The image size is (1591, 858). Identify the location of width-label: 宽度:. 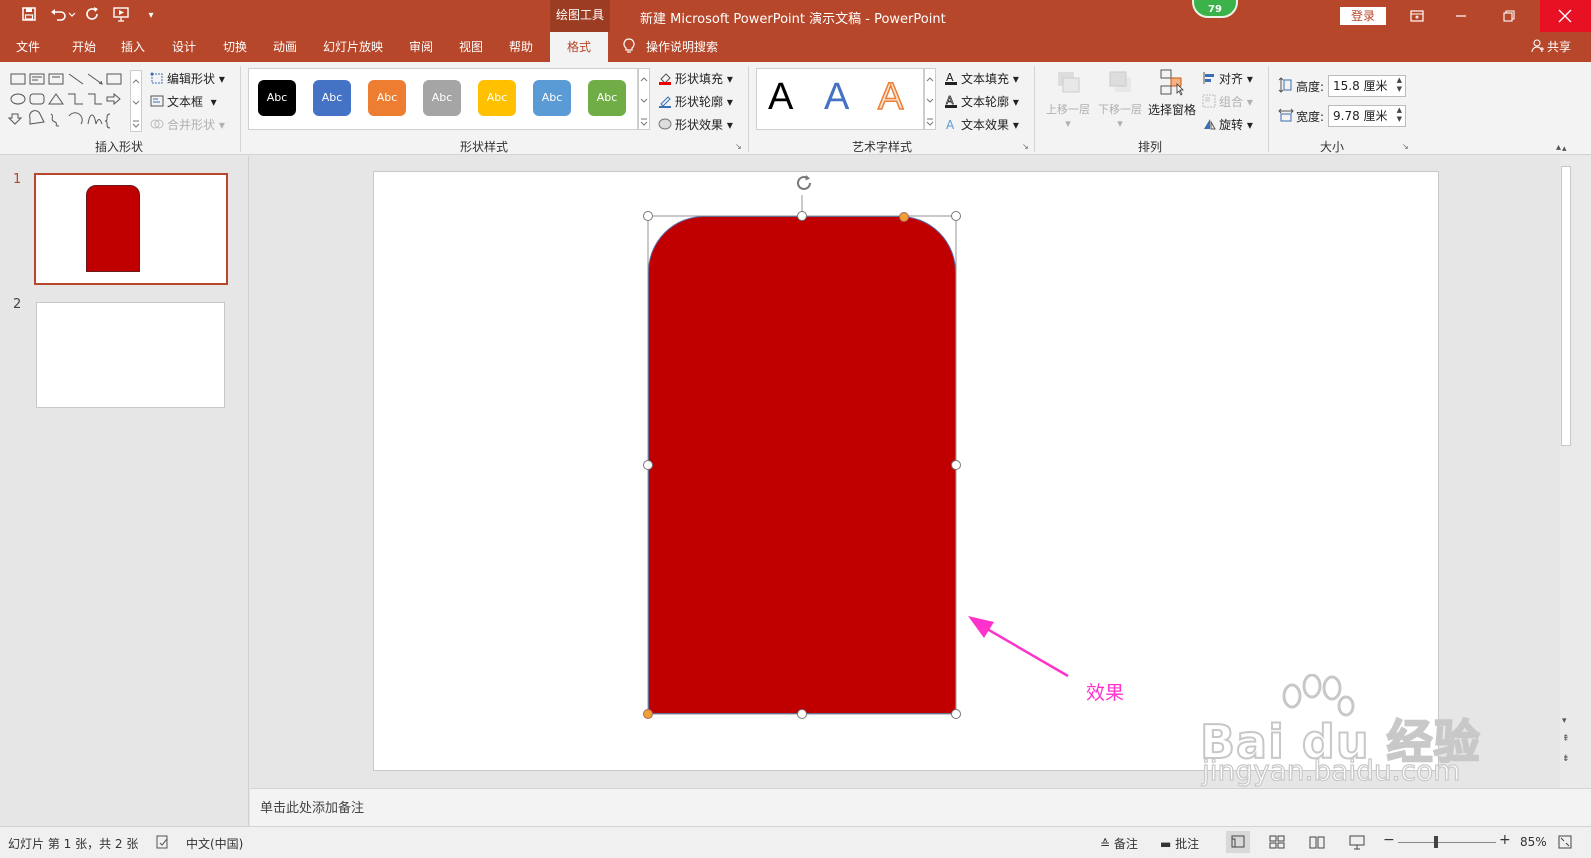
(1310, 117).